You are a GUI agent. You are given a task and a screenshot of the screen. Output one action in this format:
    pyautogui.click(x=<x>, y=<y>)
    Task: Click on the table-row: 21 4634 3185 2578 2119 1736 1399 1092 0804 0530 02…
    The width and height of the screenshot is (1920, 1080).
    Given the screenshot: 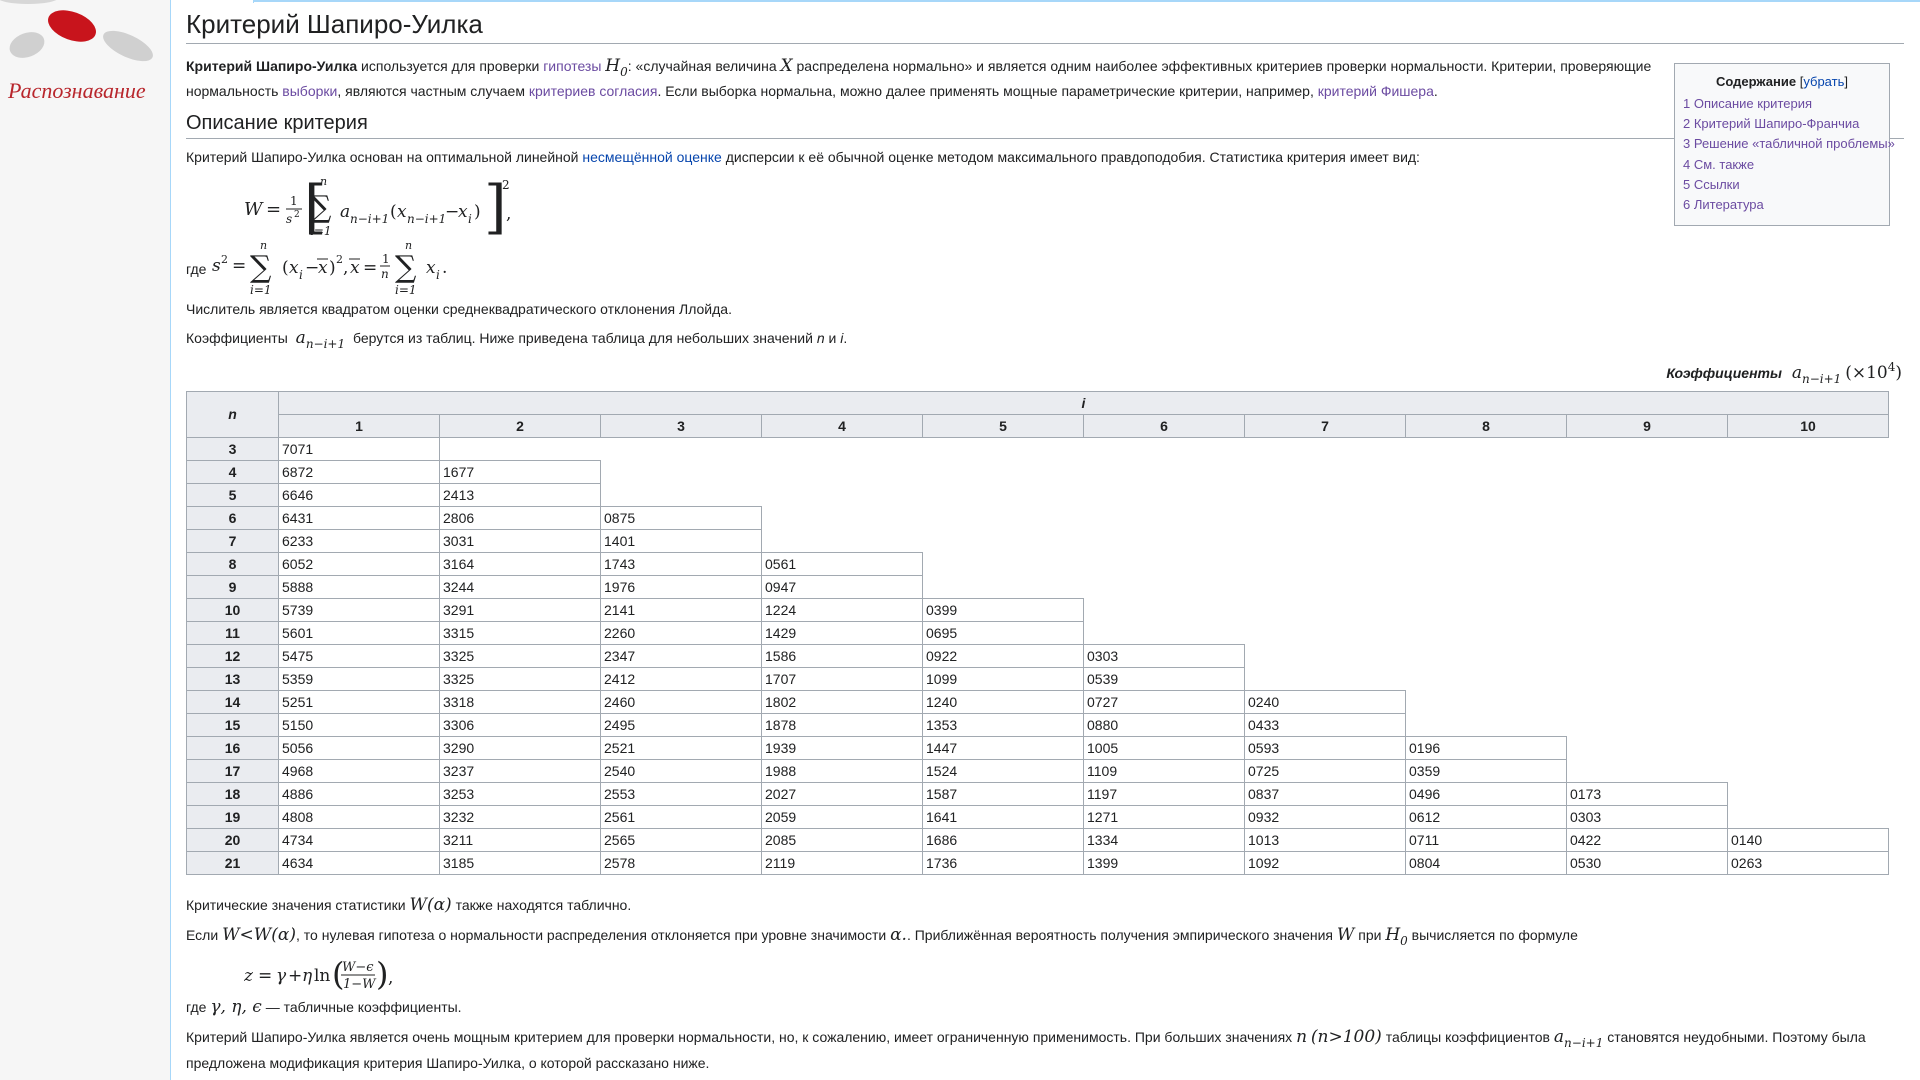 What is the action you would take?
    pyautogui.click(x=1037, y=862)
    